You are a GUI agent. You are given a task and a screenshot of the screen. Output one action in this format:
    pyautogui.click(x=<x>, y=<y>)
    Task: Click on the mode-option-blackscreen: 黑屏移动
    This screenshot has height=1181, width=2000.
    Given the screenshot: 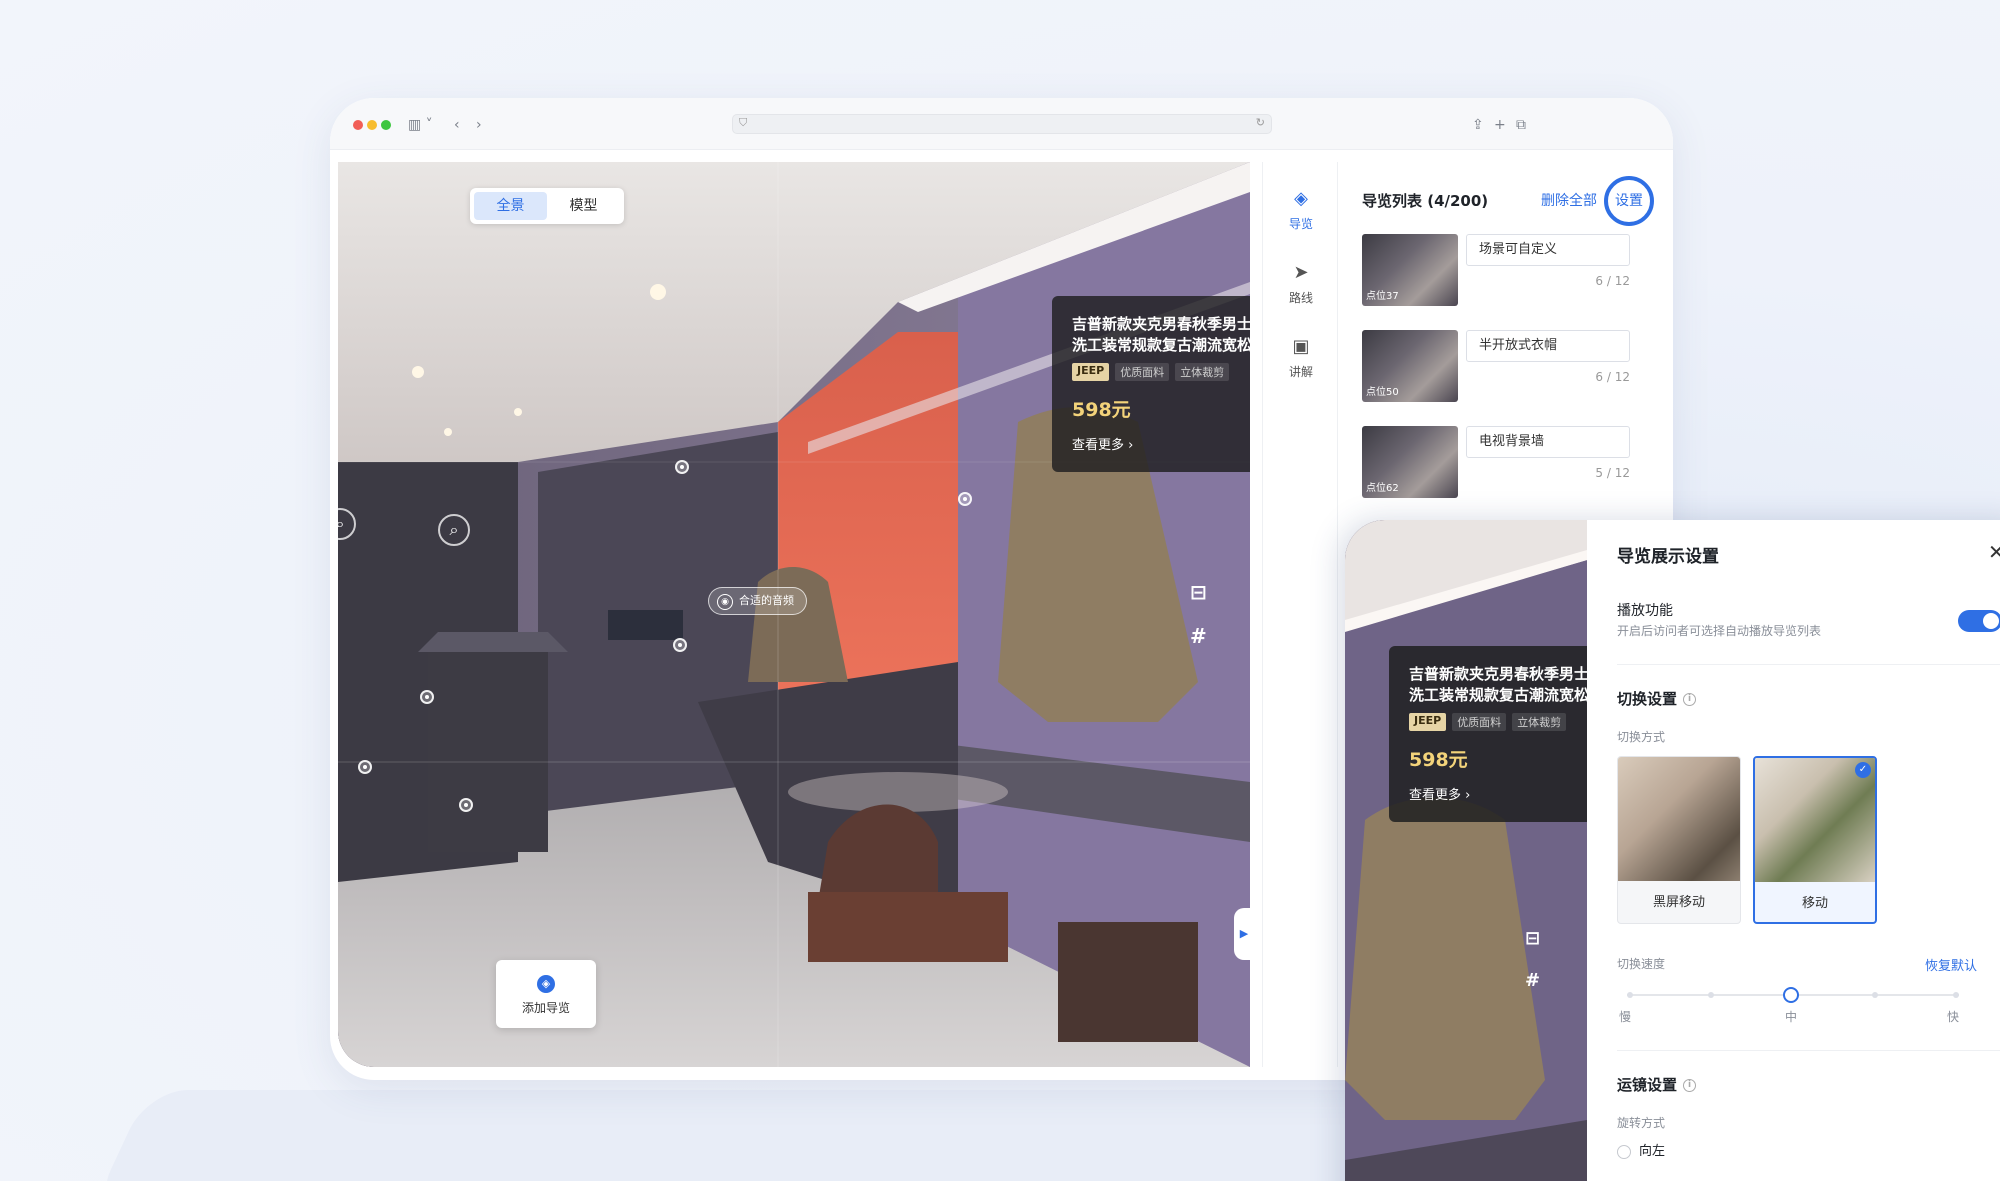 What is the action you would take?
    pyautogui.click(x=1679, y=840)
    